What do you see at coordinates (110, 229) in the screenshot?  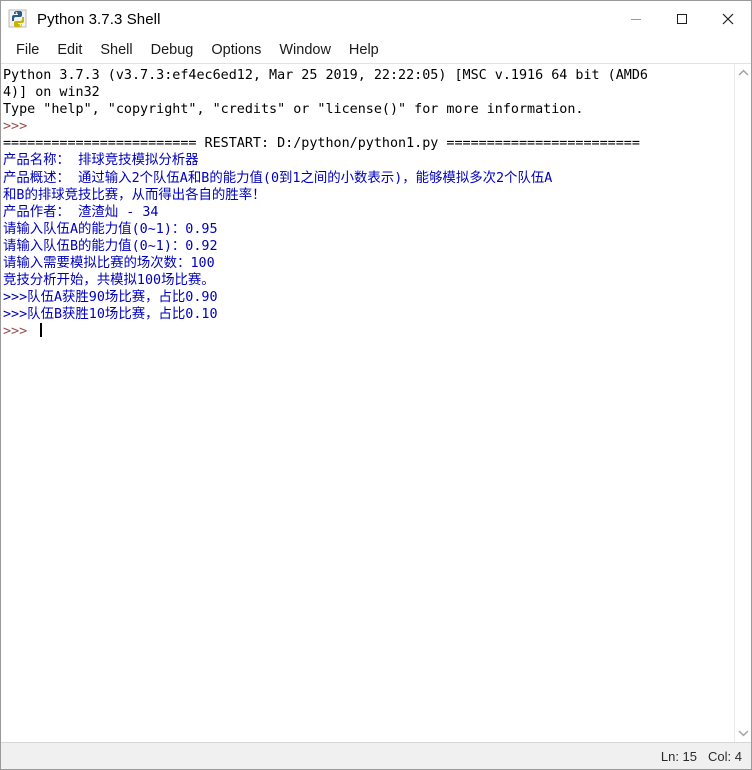 I see `console-text-run: 请输入队伍A的能力值(0~1)：0.95` at bounding box center [110, 229].